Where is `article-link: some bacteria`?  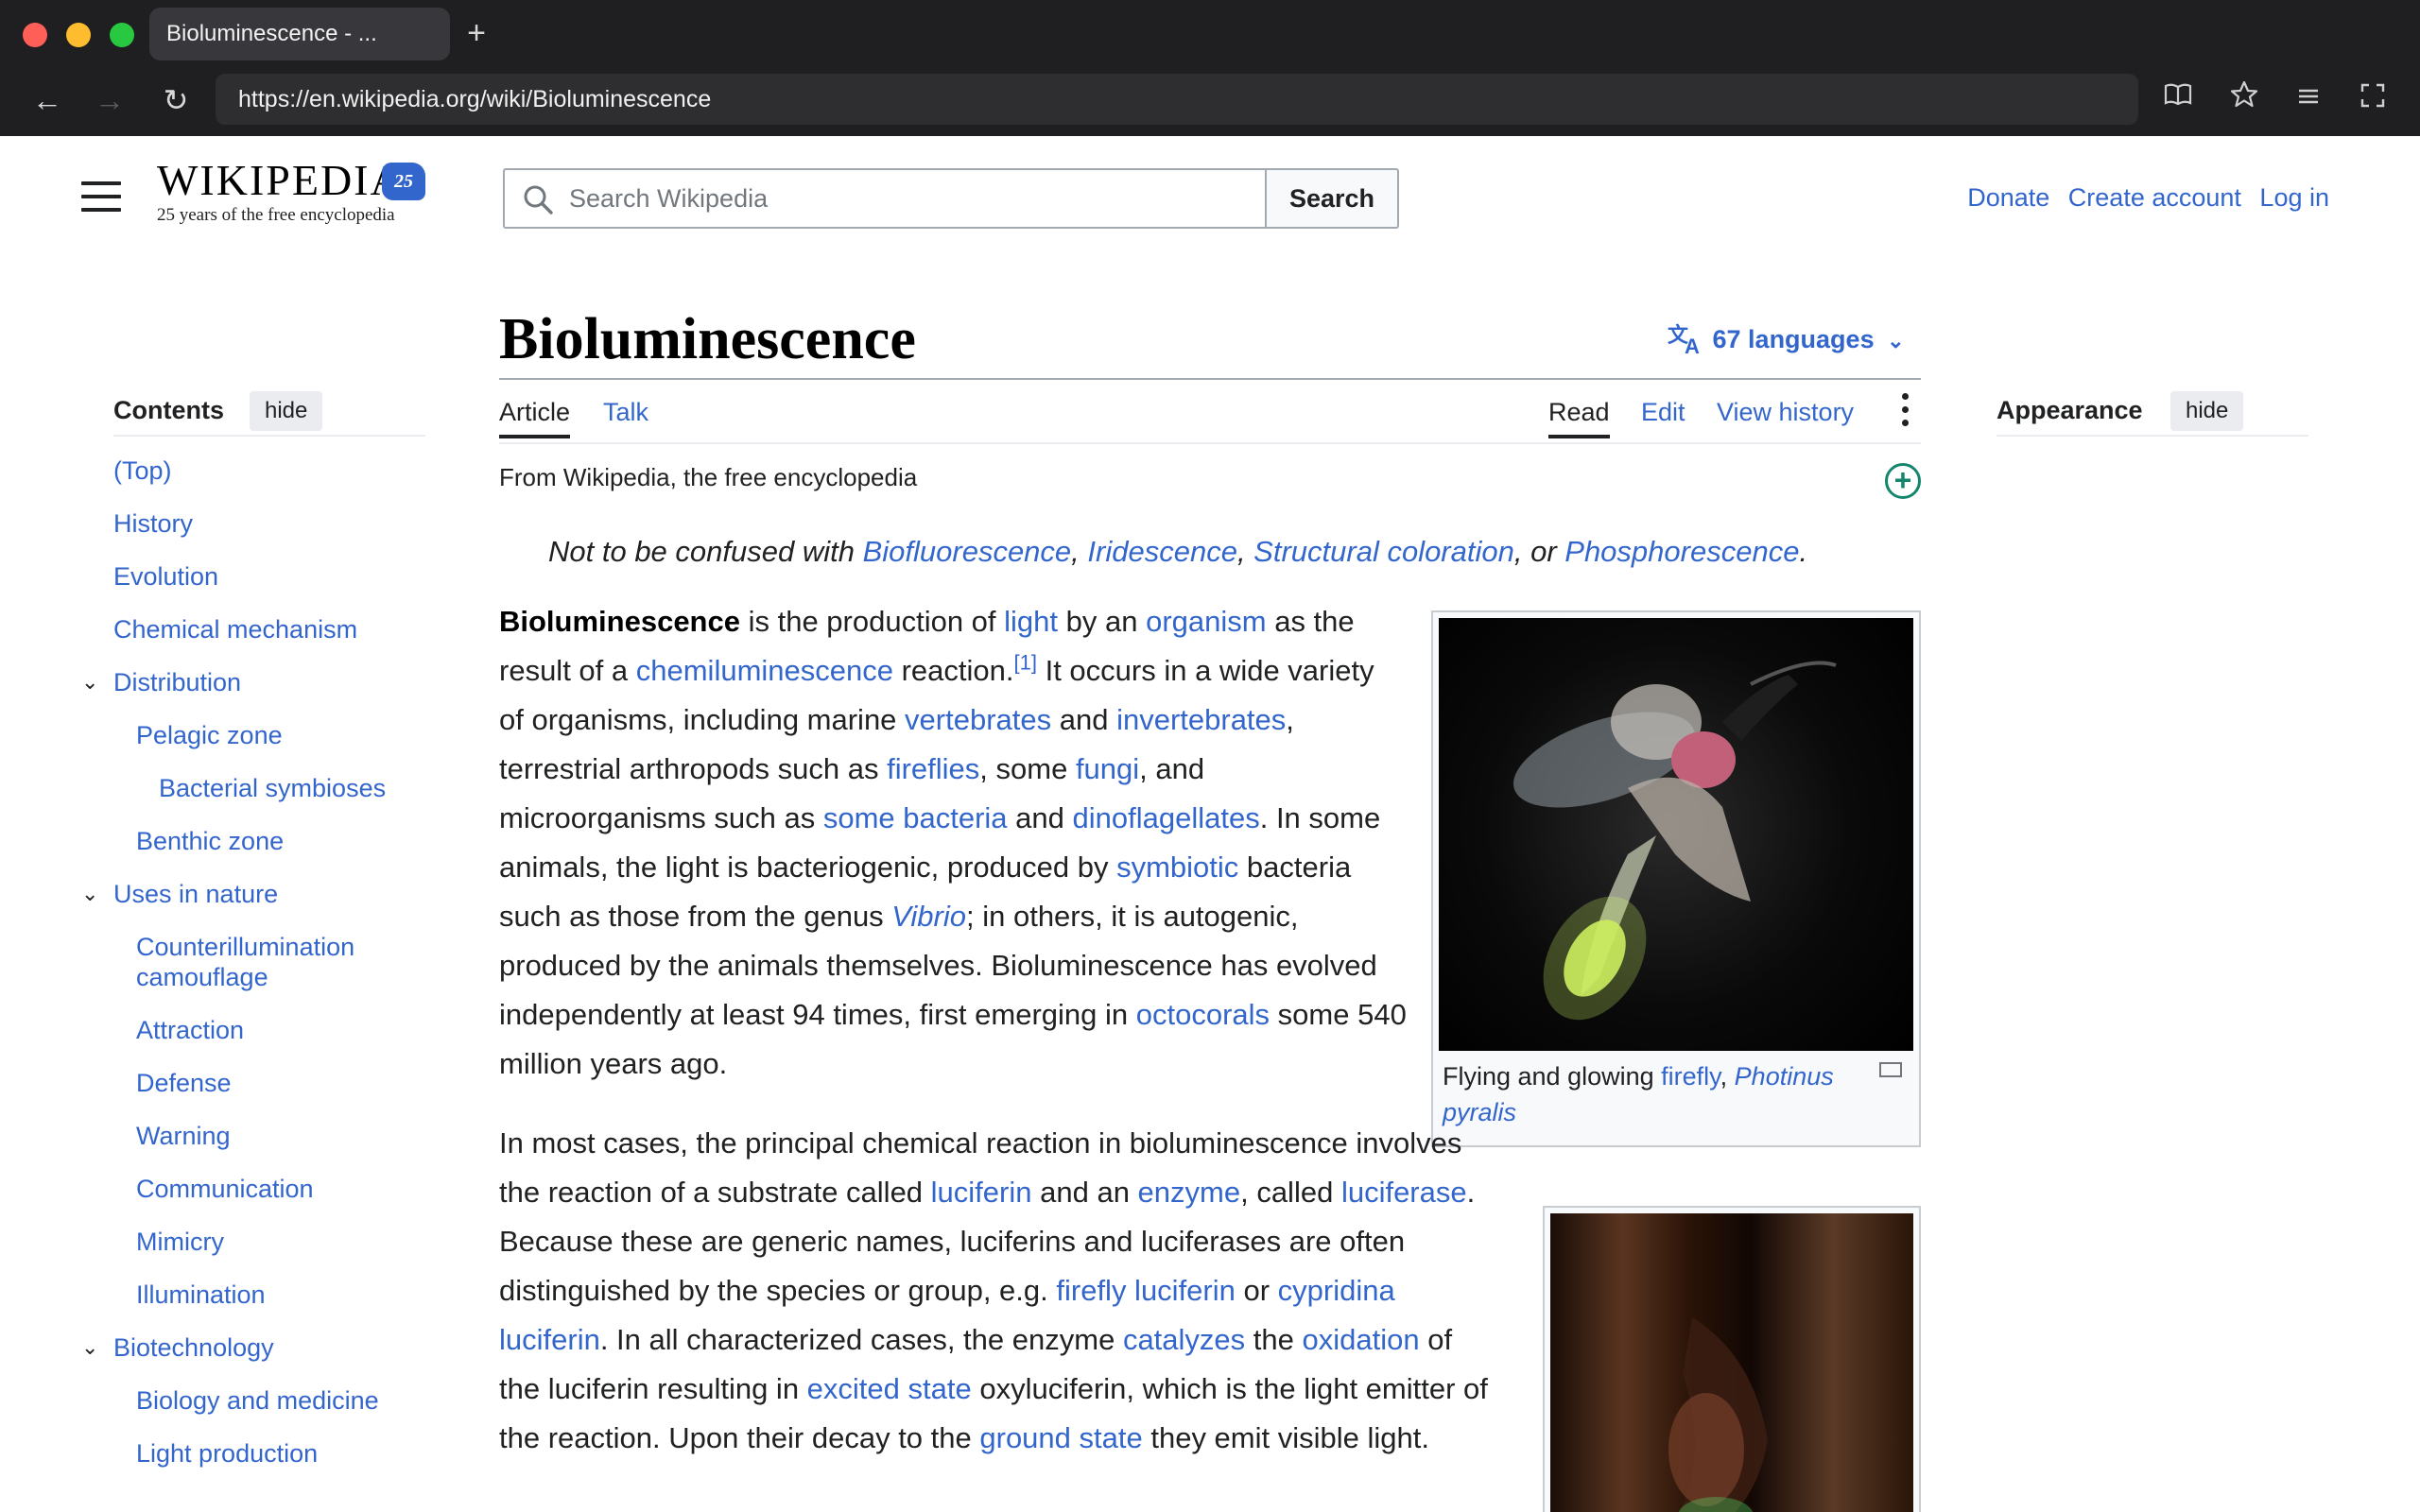
article-link: some bacteria is located at coordinates (915, 817).